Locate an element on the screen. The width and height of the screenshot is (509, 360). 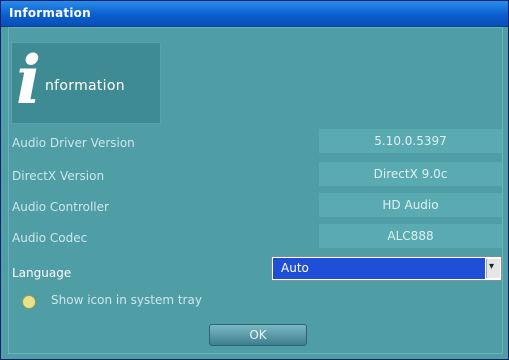
ok-button: OK is located at coordinates (258, 335).